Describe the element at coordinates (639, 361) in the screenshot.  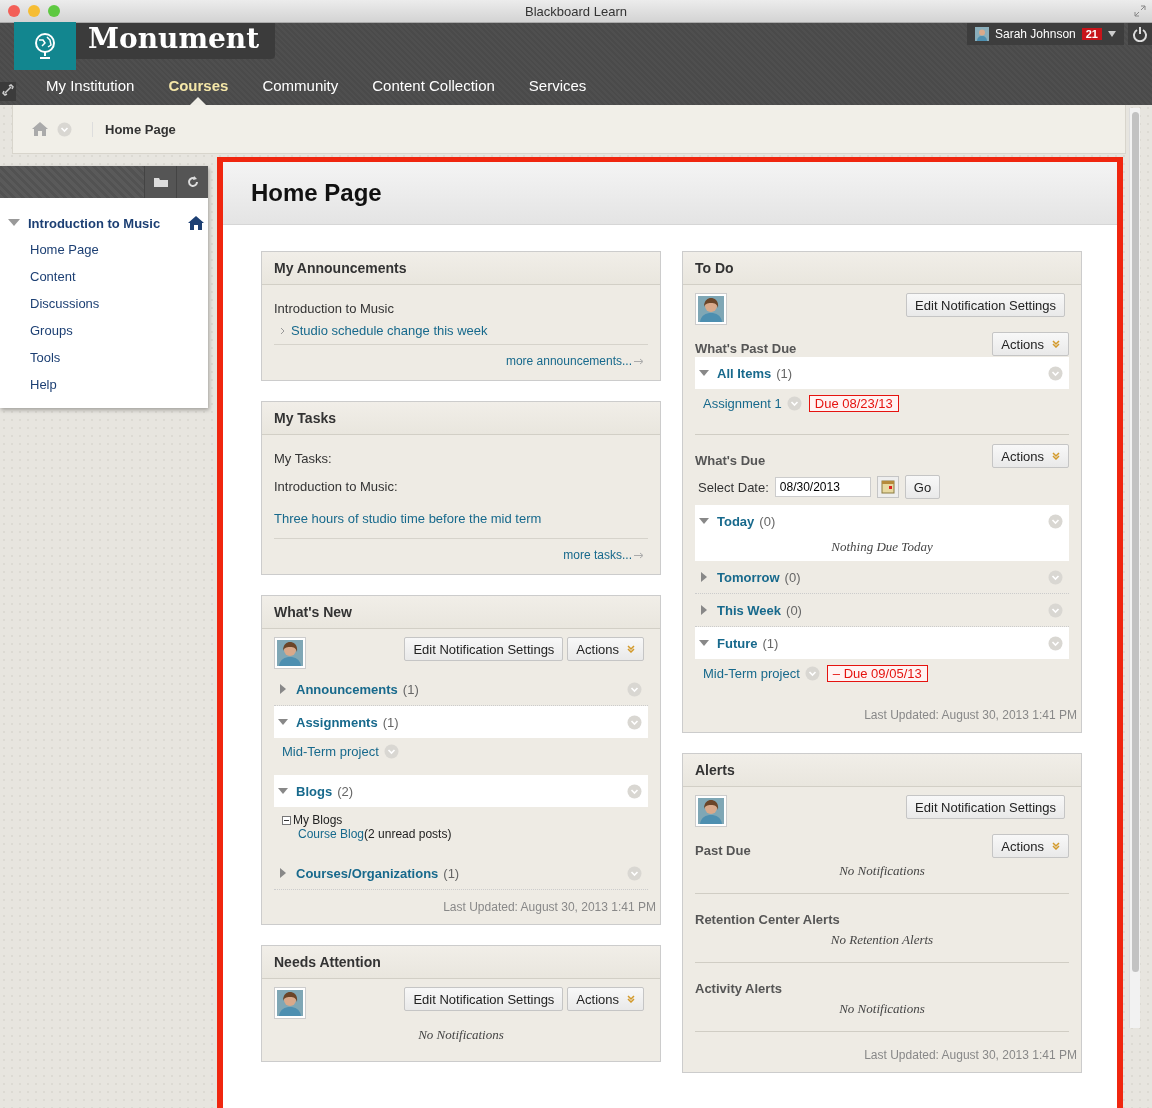
I see `arrow-icon` at that location.